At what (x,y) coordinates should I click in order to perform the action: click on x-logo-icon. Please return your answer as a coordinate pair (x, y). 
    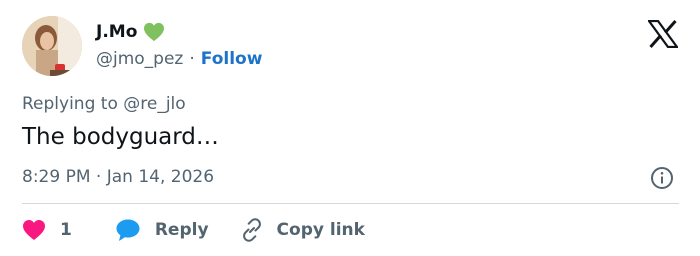
    Looking at the image, I should click on (663, 34).